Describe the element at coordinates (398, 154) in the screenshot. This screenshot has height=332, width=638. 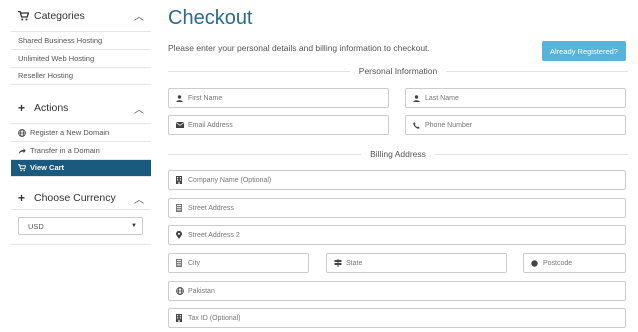
I see `billing-address-heading: Billing Address` at that location.